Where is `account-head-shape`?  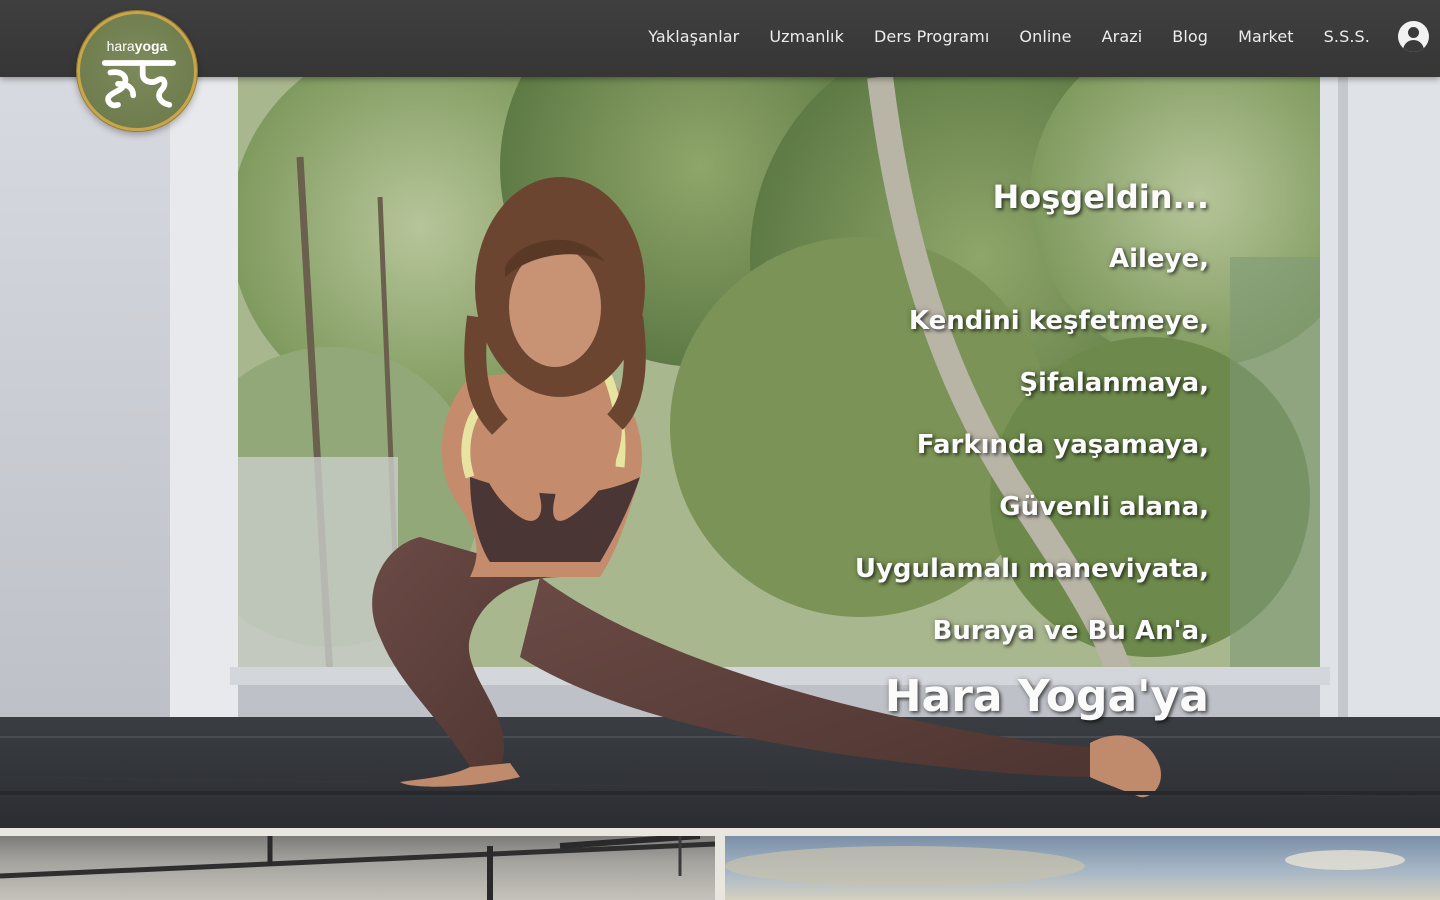 account-head-shape is located at coordinates (1413, 32).